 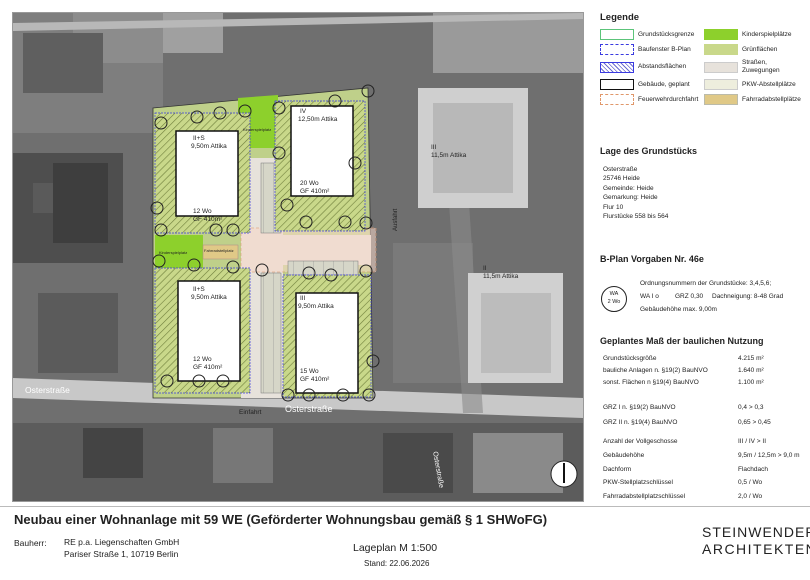 What do you see at coordinates (250, 412) in the screenshot?
I see `entry-label: Einfahrt` at bounding box center [250, 412].